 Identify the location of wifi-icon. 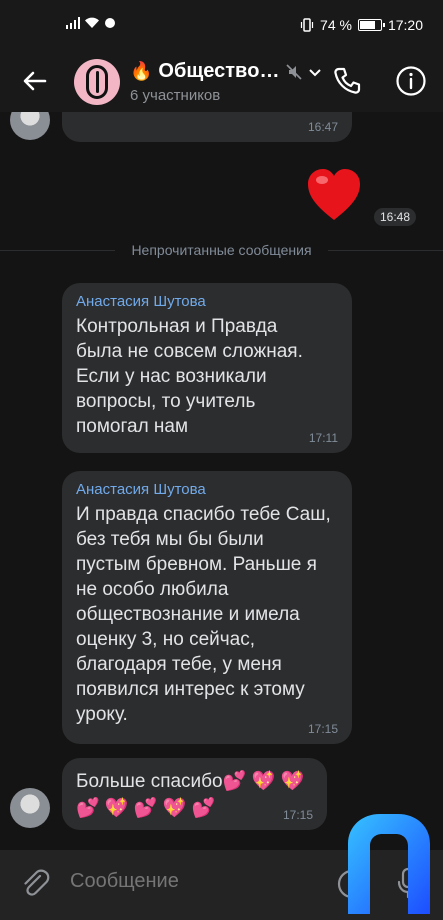
(92, 22).